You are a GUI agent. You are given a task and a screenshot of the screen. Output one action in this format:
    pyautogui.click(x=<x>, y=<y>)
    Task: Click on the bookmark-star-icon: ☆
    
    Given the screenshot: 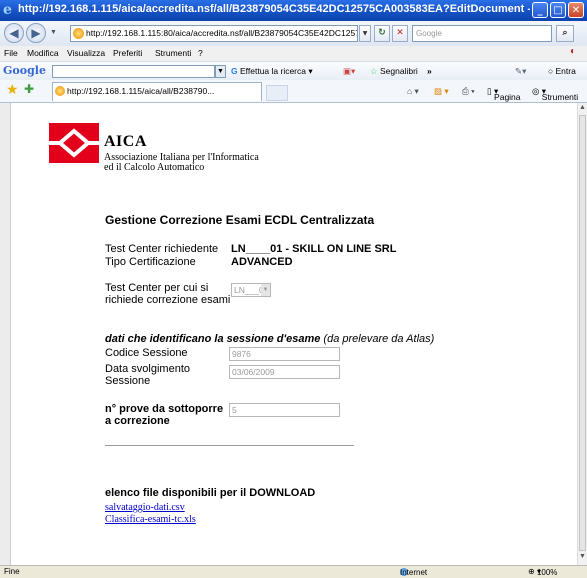 What is the action you would take?
    pyautogui.click(x=374, y=71)
    